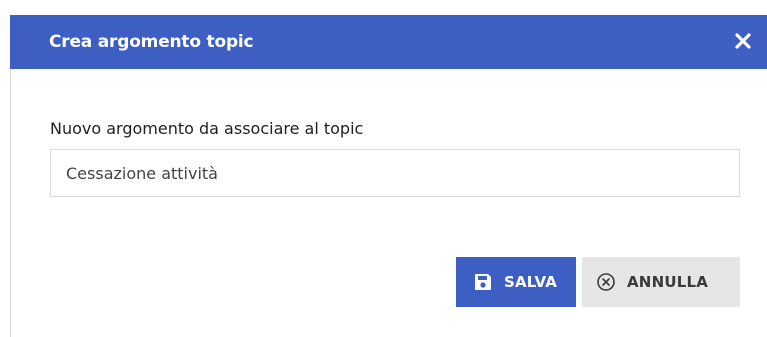 The width and height of the screenshot is (767, 337). What do you see at coordinates (10, 203) in the screenshot?
I see `dialog-left-border` at bounding box center [10, 203].